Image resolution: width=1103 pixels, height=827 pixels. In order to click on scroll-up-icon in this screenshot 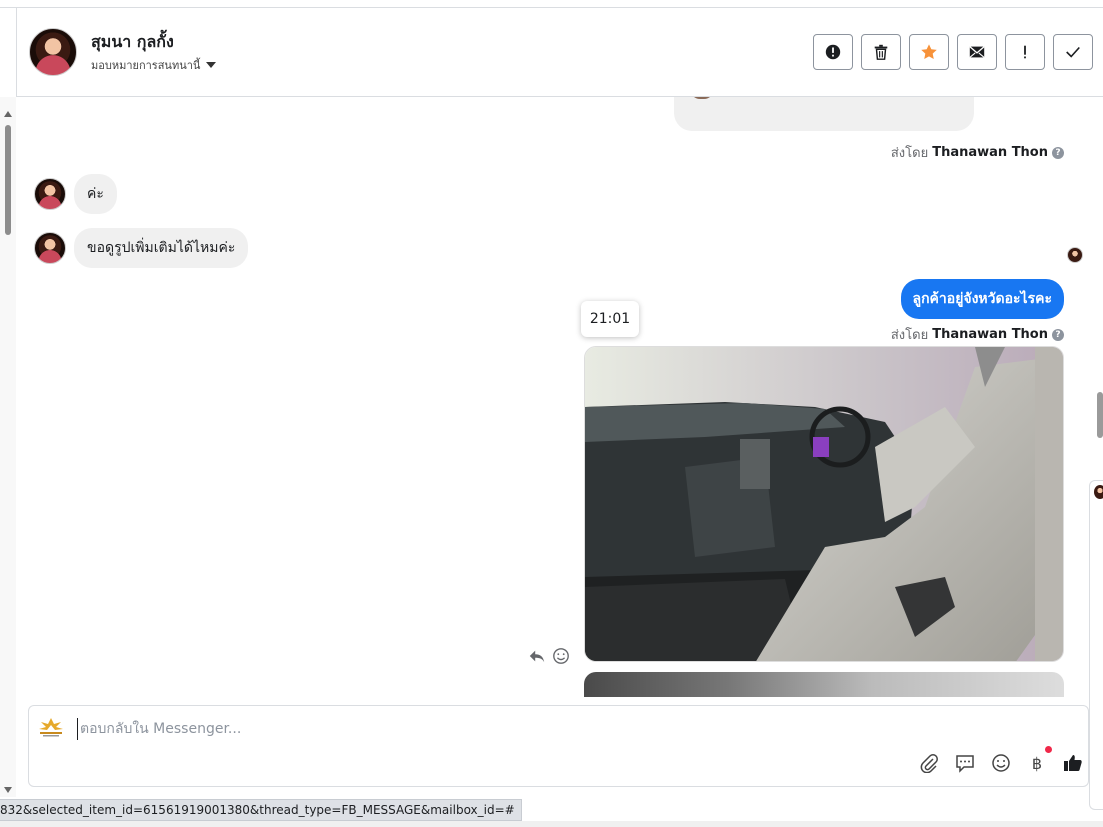, I will do `click(8, 114)`.